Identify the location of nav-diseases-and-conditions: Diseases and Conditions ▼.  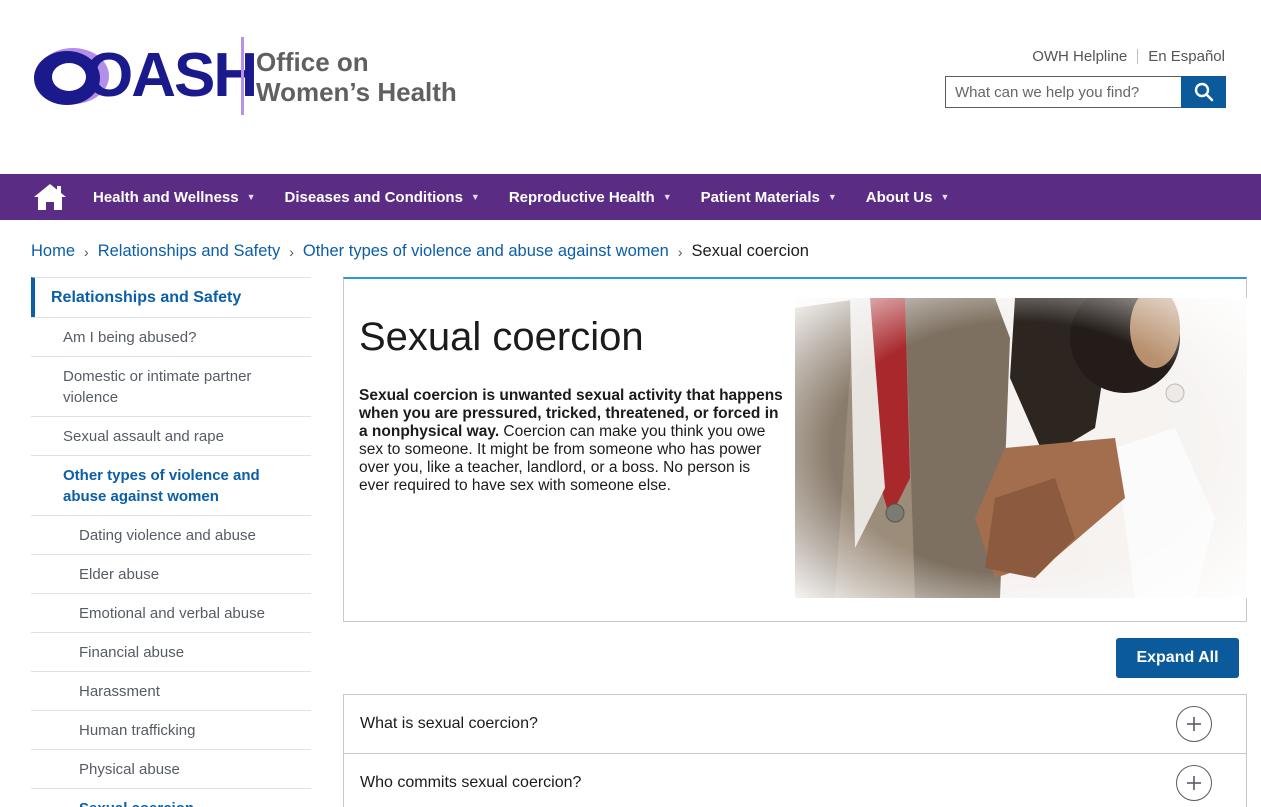
(382, 197).